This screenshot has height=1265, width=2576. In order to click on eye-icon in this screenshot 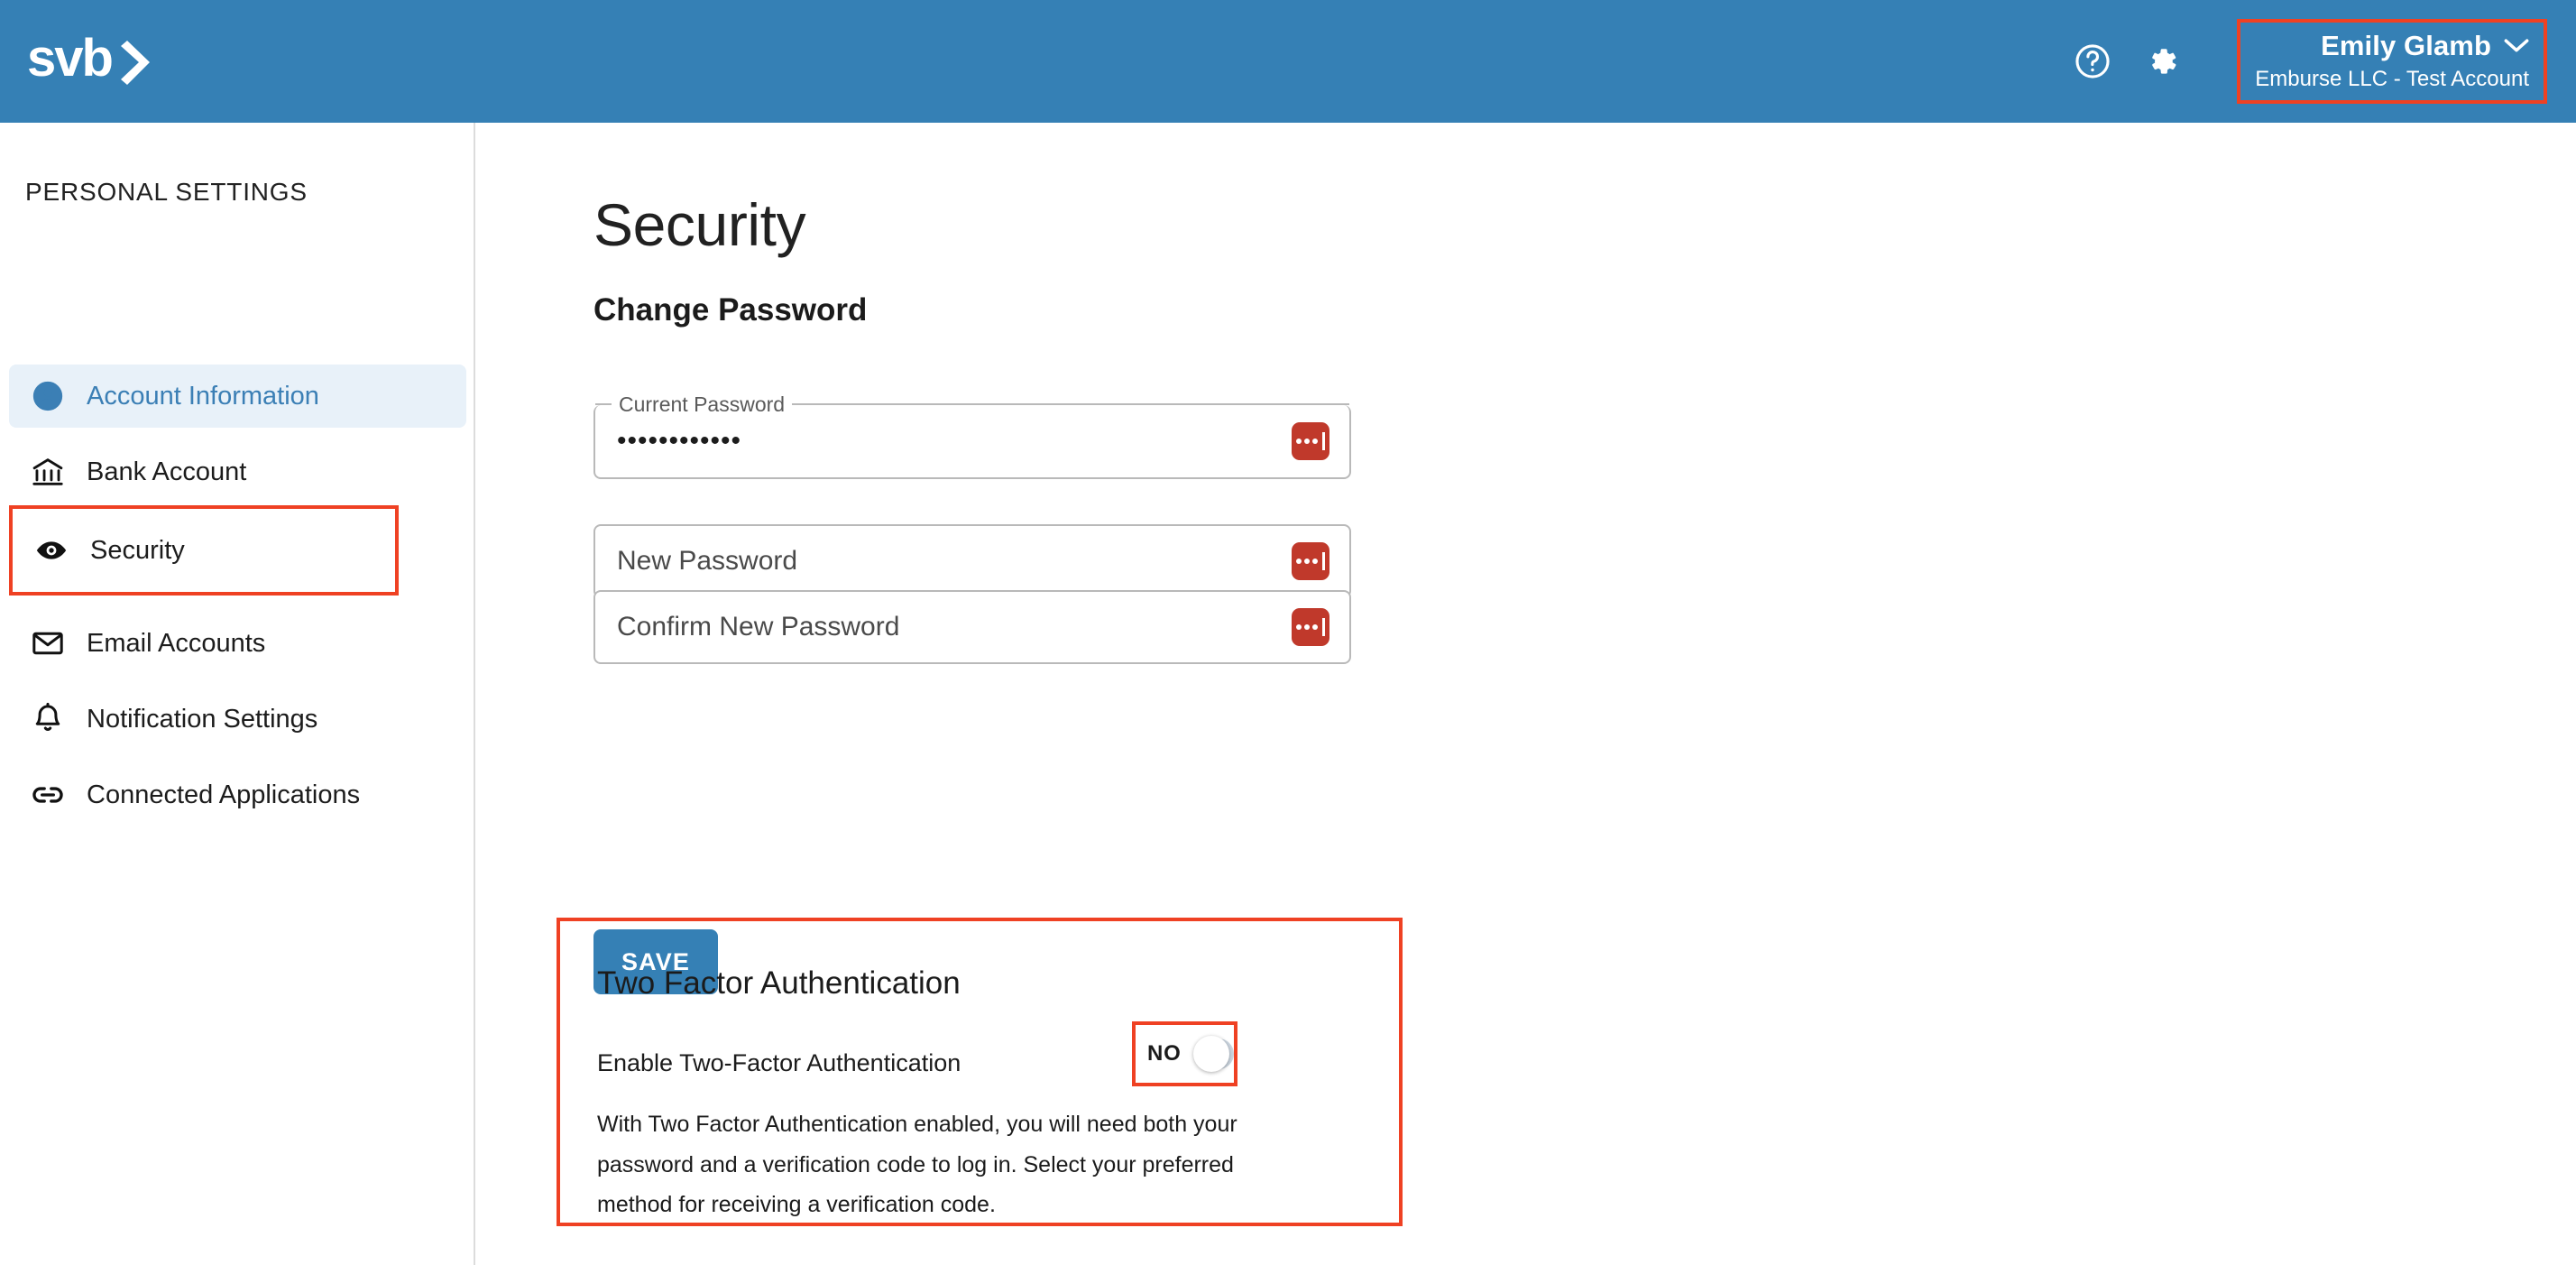, I will do `click(51, 550)`.